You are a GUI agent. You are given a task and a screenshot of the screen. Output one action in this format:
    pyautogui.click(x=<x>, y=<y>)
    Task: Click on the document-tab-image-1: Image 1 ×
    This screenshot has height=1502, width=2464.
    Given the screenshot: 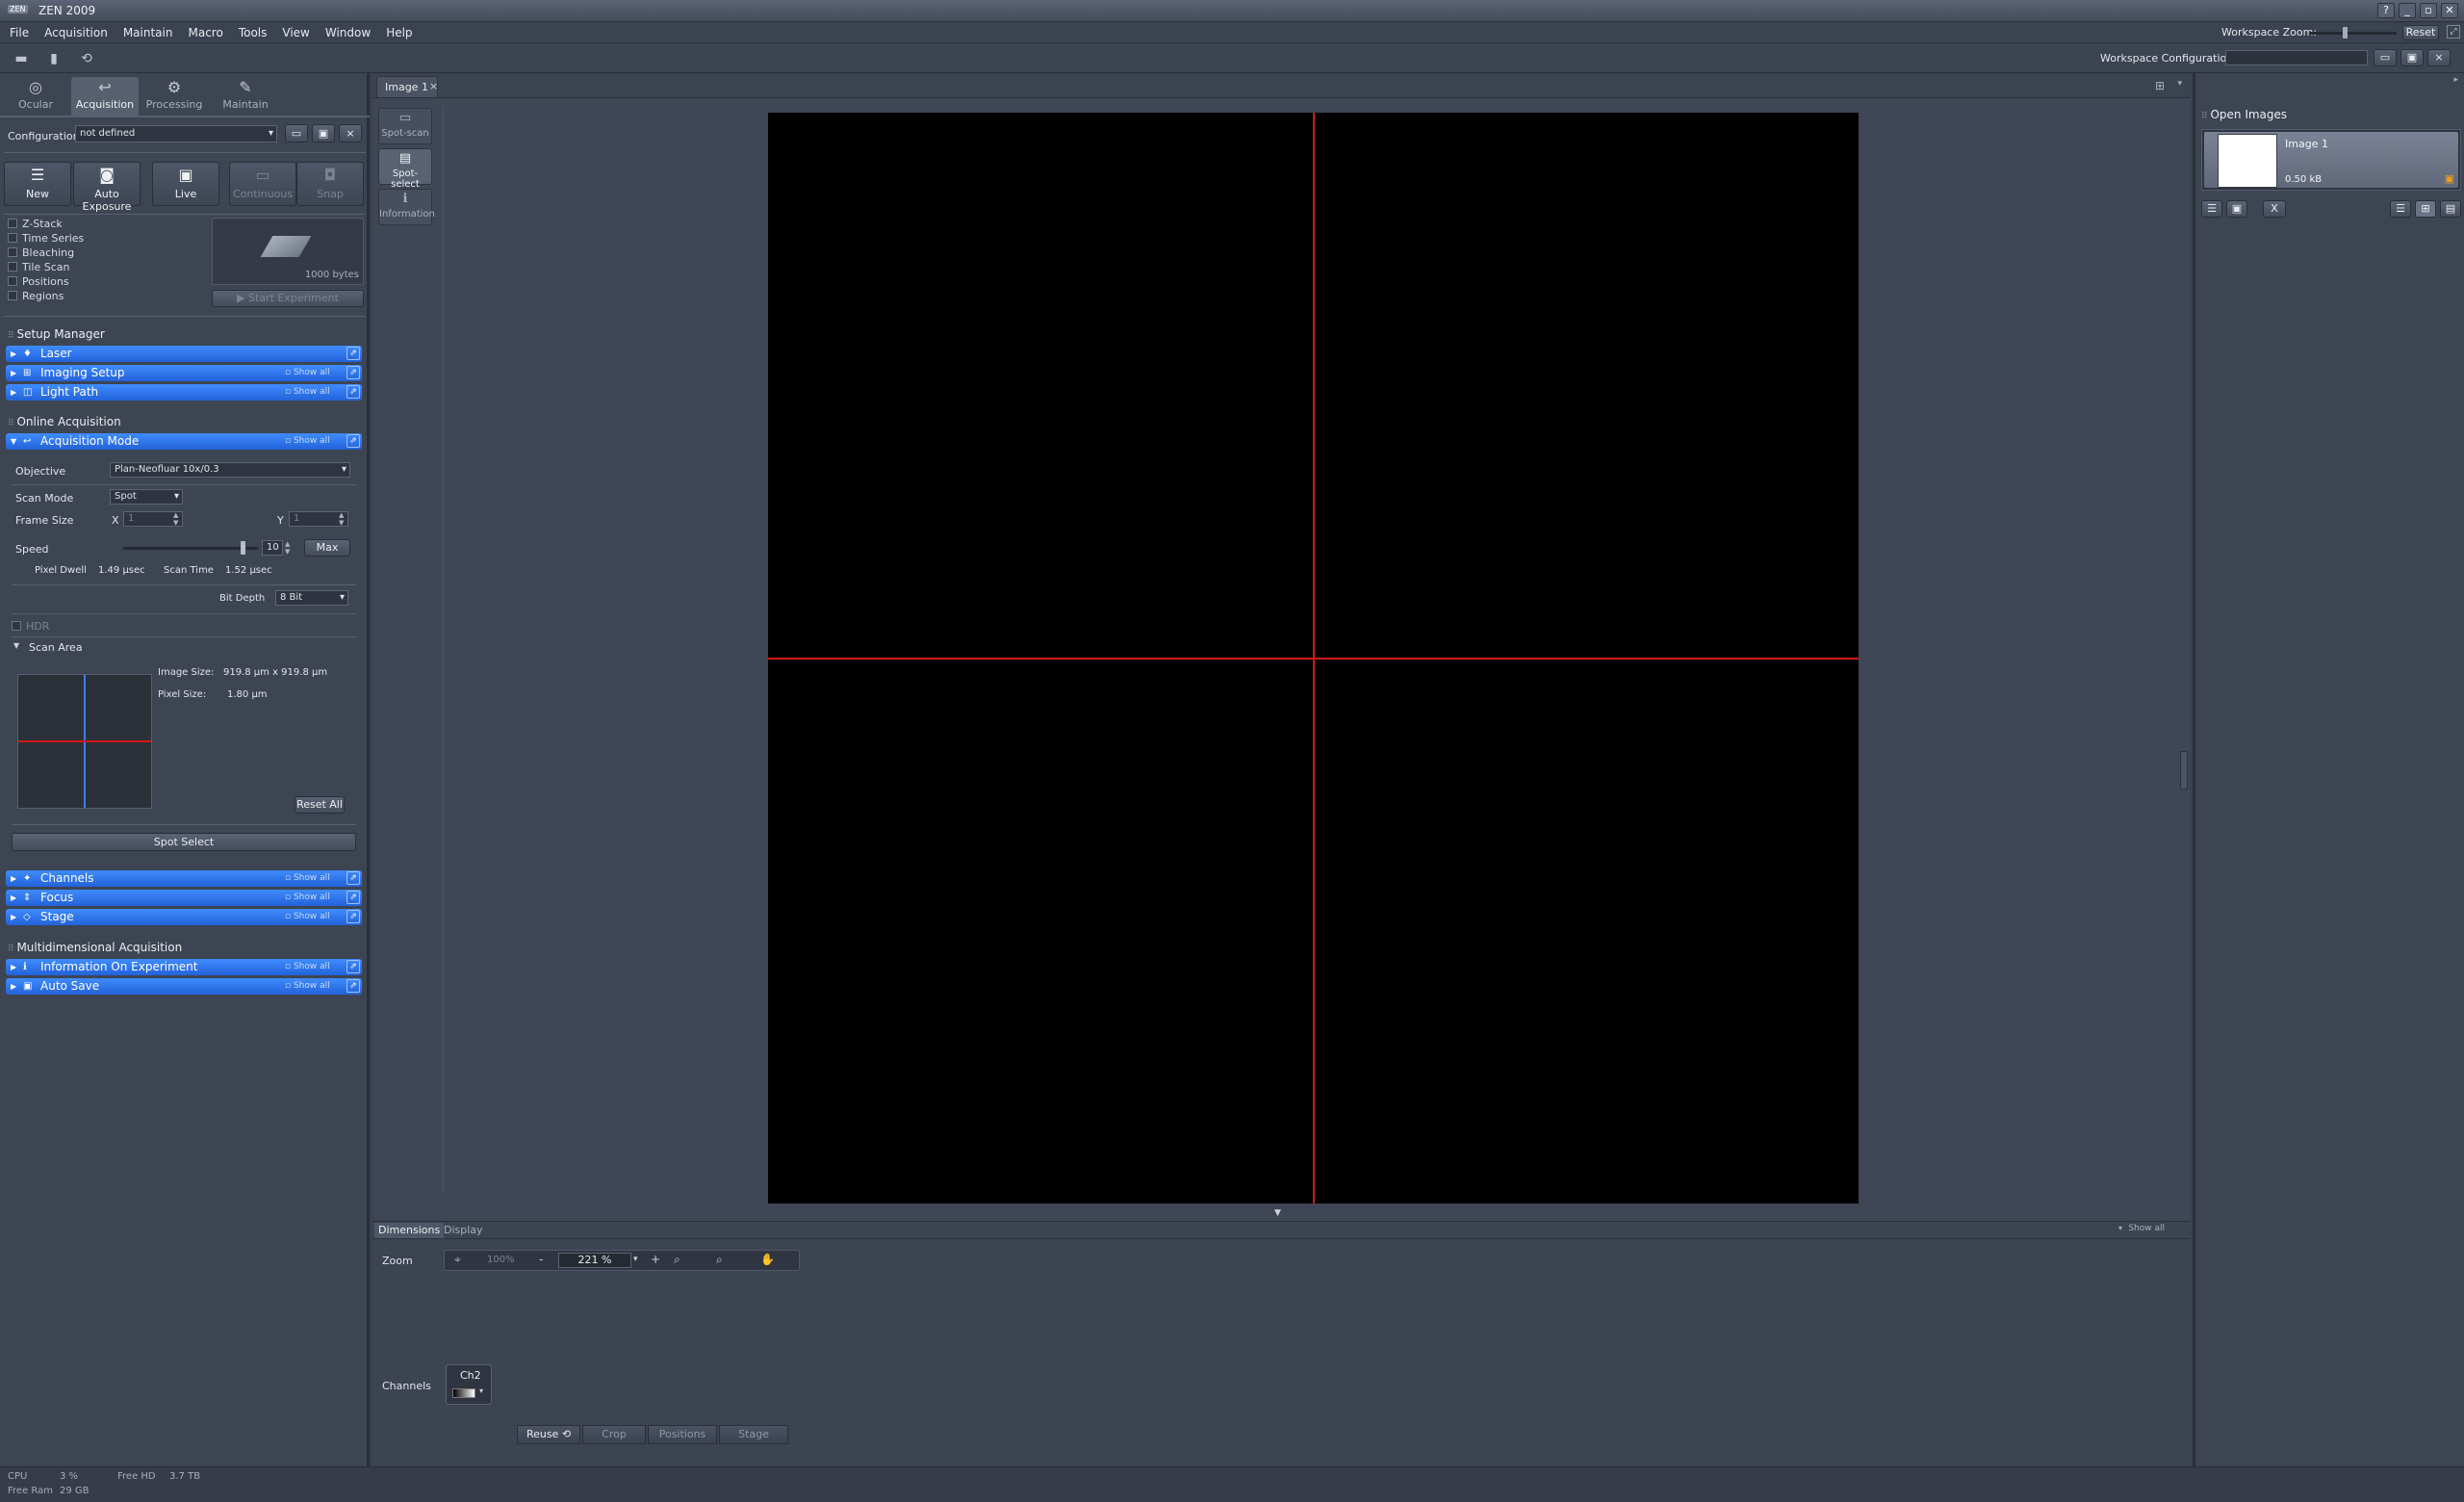 What is the action you would take?
    pyautogui.click(x=407, y=86)
    